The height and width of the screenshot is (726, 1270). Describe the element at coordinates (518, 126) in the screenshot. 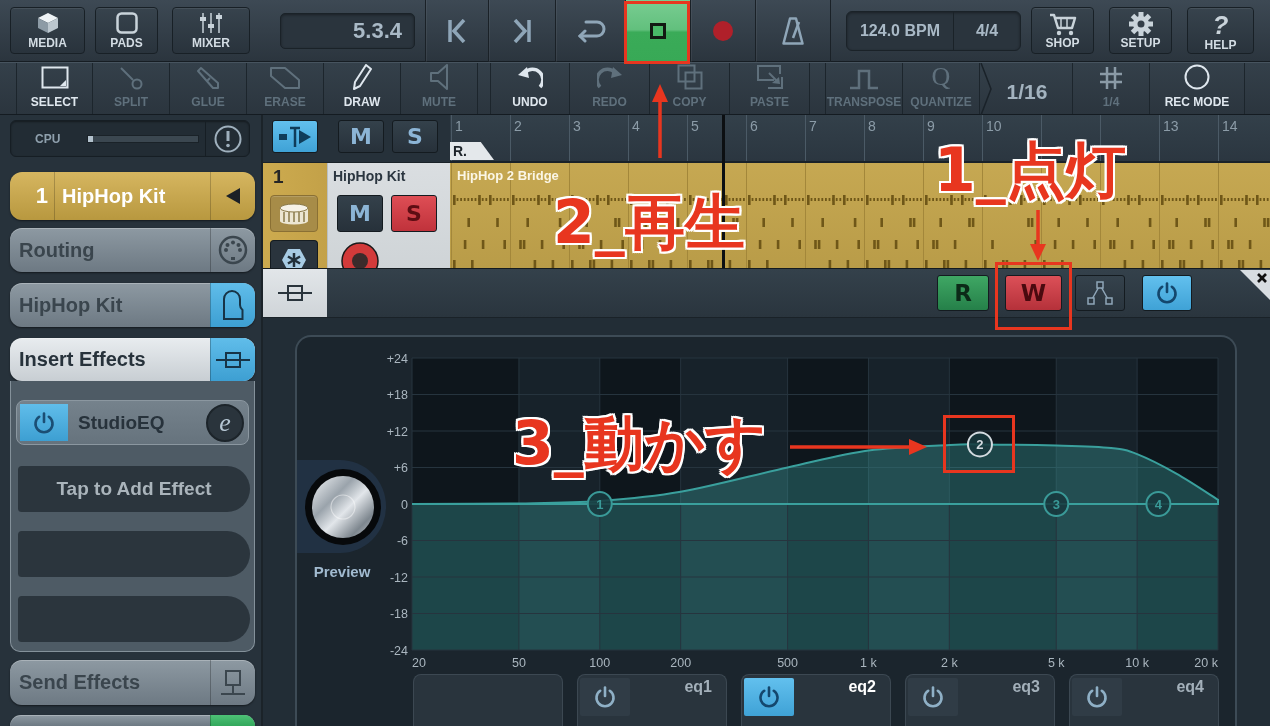

I see `bar-number: 2` at that location.